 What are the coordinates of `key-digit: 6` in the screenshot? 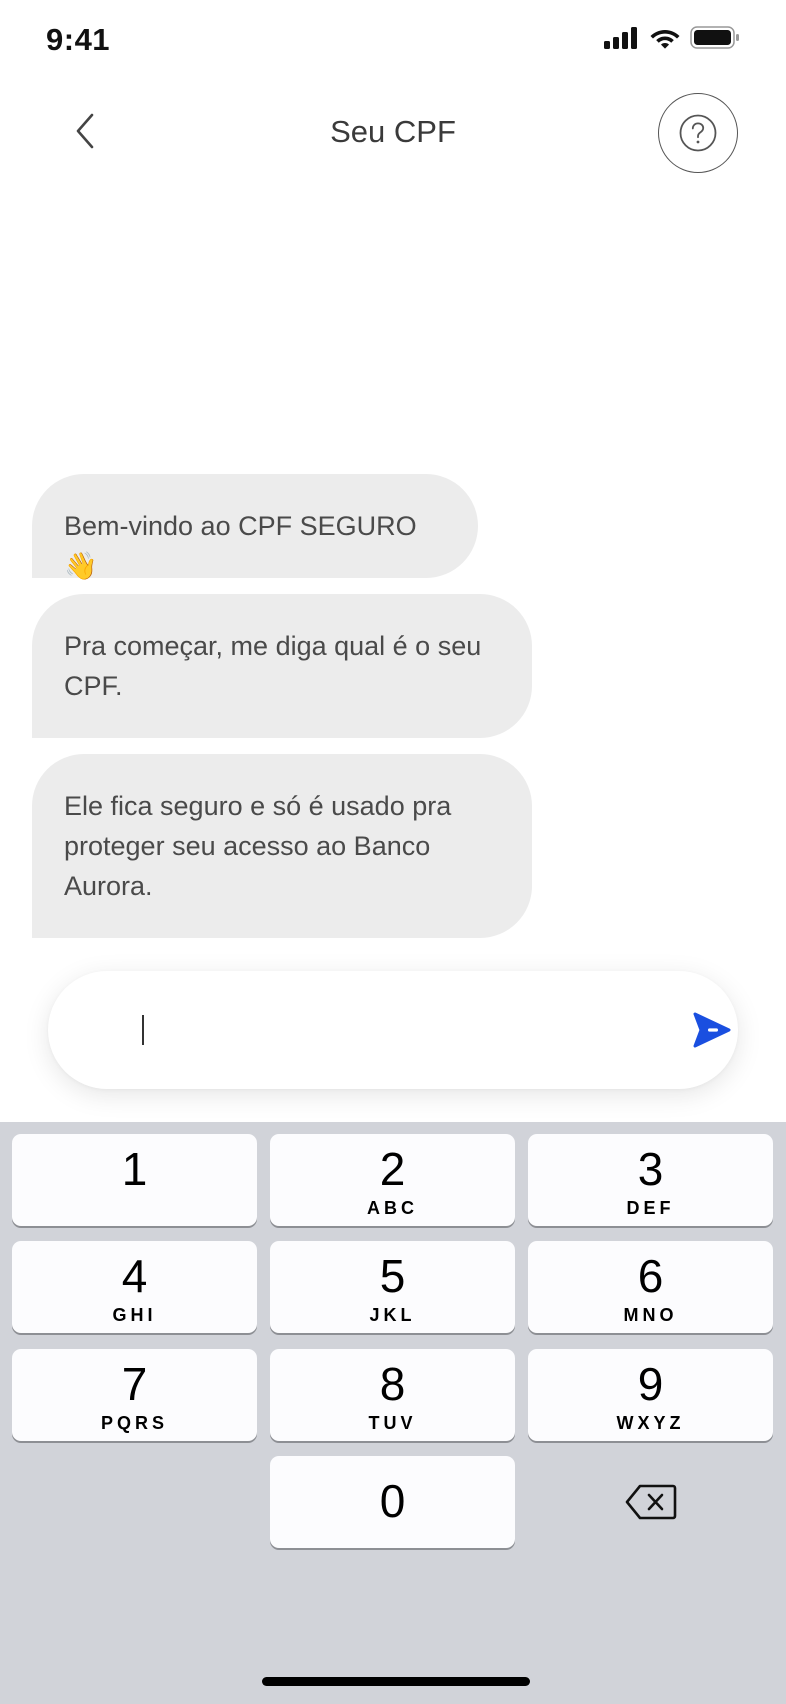 It's located at (650, 1276).